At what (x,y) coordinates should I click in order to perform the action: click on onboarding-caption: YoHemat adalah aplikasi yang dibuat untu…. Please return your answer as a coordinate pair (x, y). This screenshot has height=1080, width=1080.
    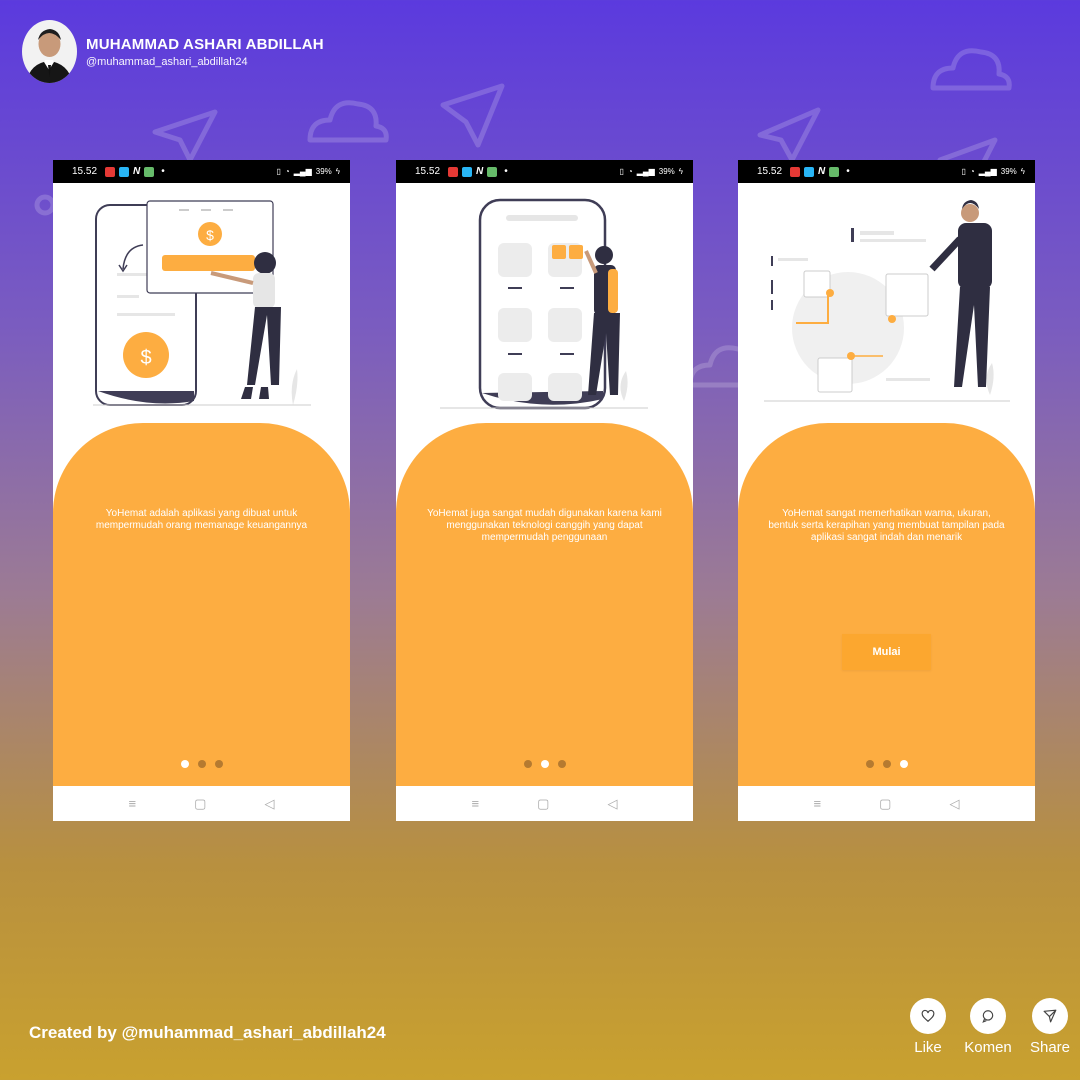
    Looking at the image, I should click on (201, 519).